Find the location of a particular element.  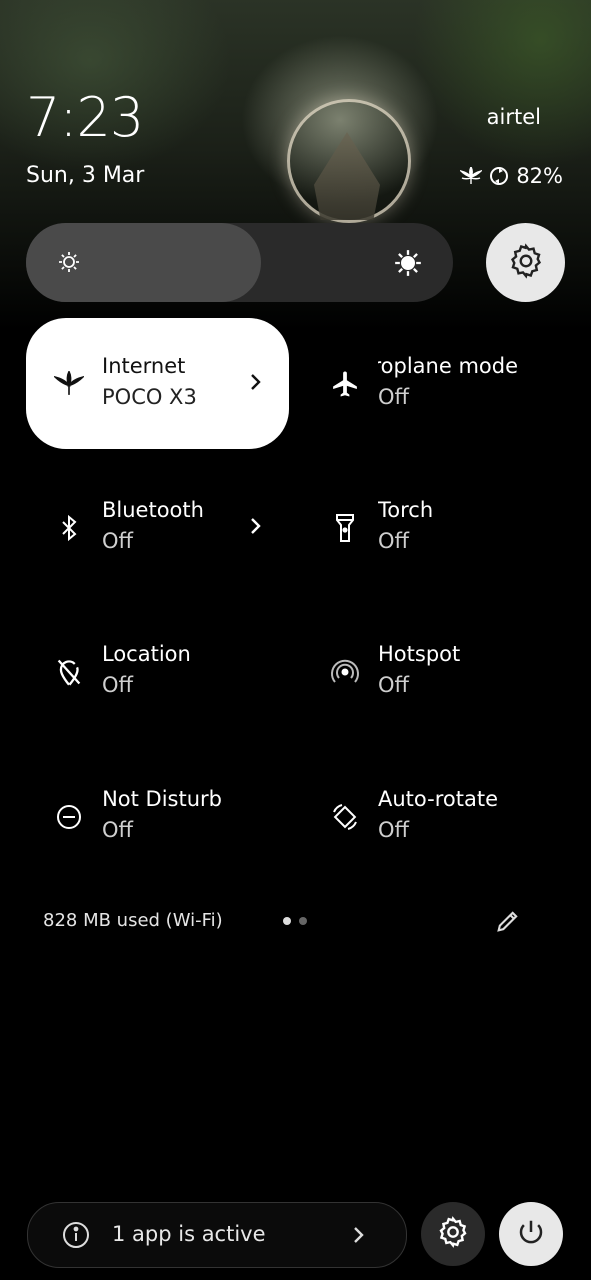

torch-icon is located at coordinates (345, 528).